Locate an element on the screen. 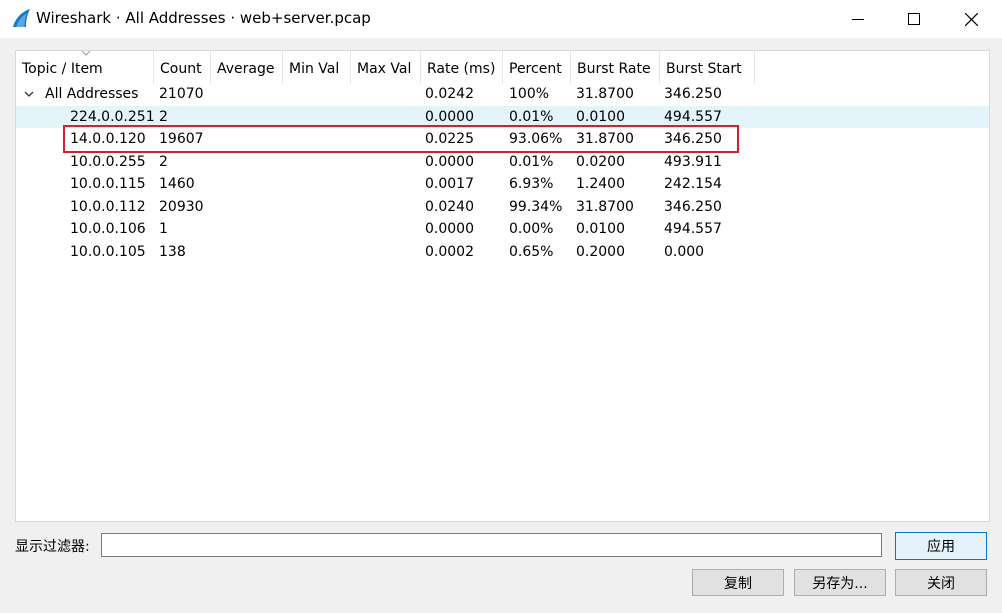 The width and height of the screenshot is (1002, 613). cell-count: 21070 is located at coordinates (181, 94).